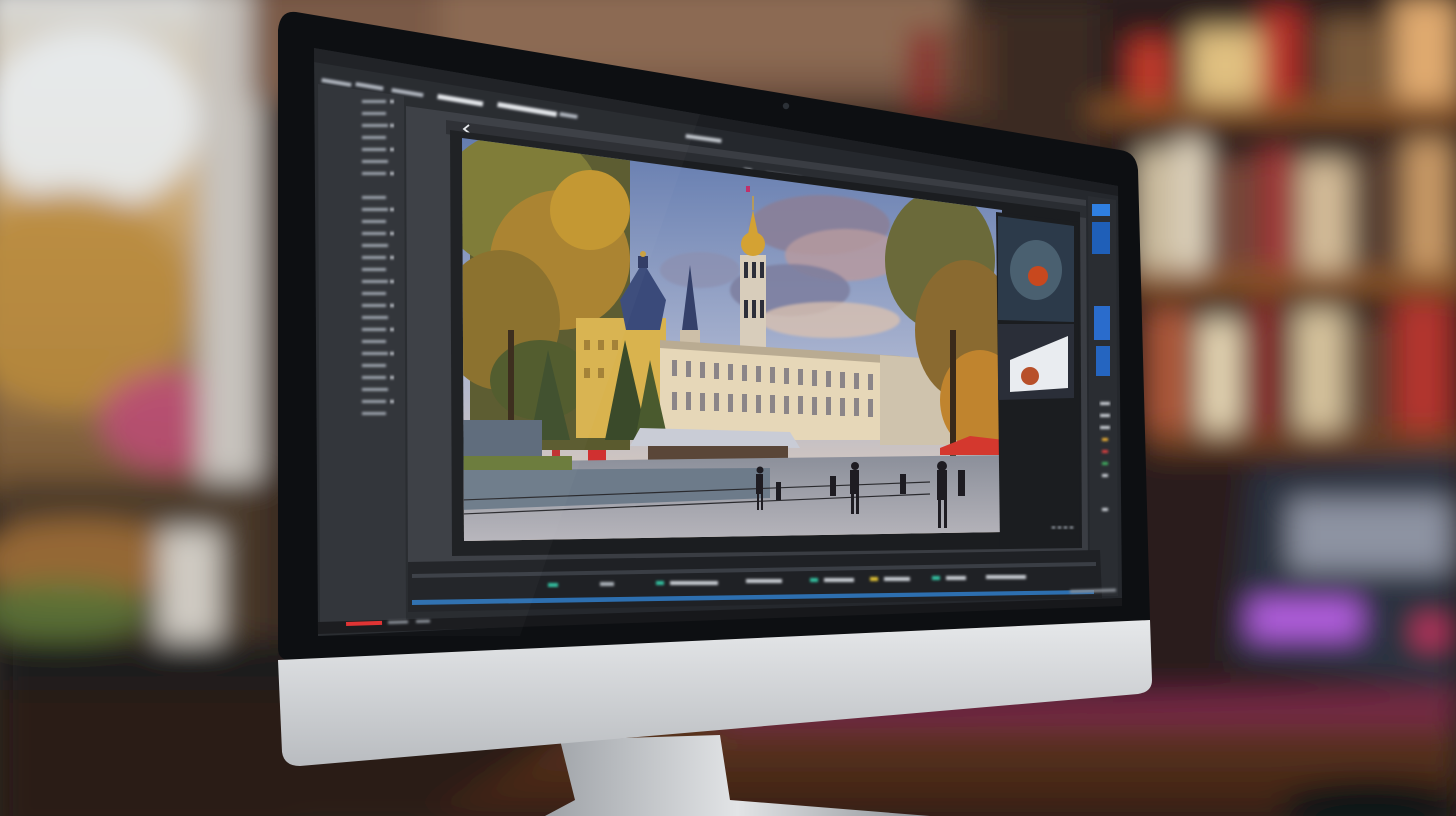 The image size is (1456, 816). I want to click on webcam-dot, so click(786, 106).